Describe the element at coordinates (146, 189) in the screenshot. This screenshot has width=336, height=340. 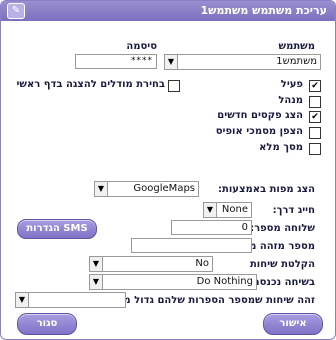
I see `maps-select: ▼ GoogleMaps` at that location.